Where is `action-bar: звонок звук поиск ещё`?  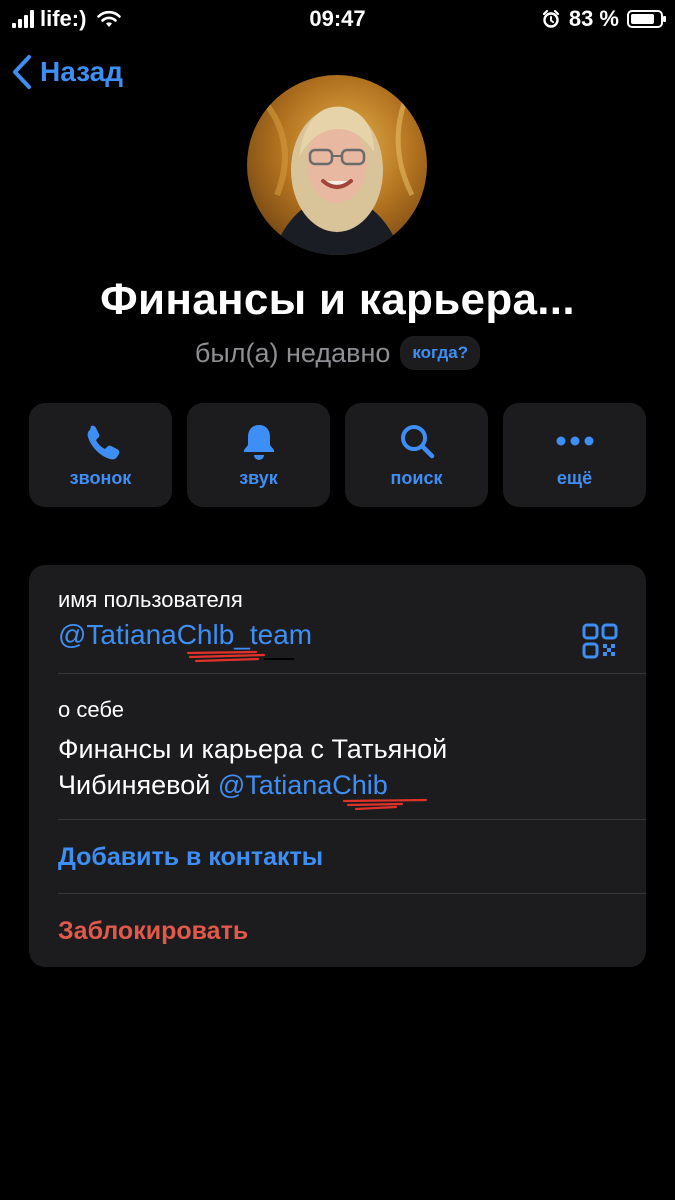 action-bar: звонок звук поиск ещё is located at coordinates (337, 455).